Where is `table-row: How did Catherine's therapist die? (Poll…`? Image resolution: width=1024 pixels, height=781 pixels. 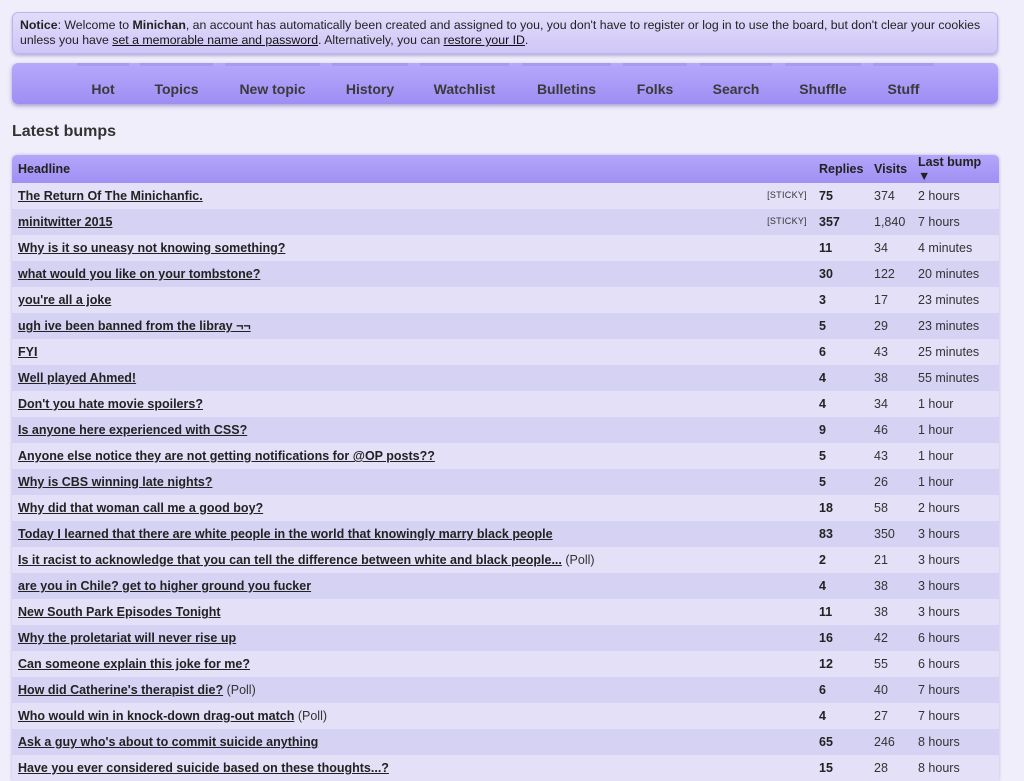
table-row: How did Catherine's therapist die? (Poll… is located at coordinates (505, 690).